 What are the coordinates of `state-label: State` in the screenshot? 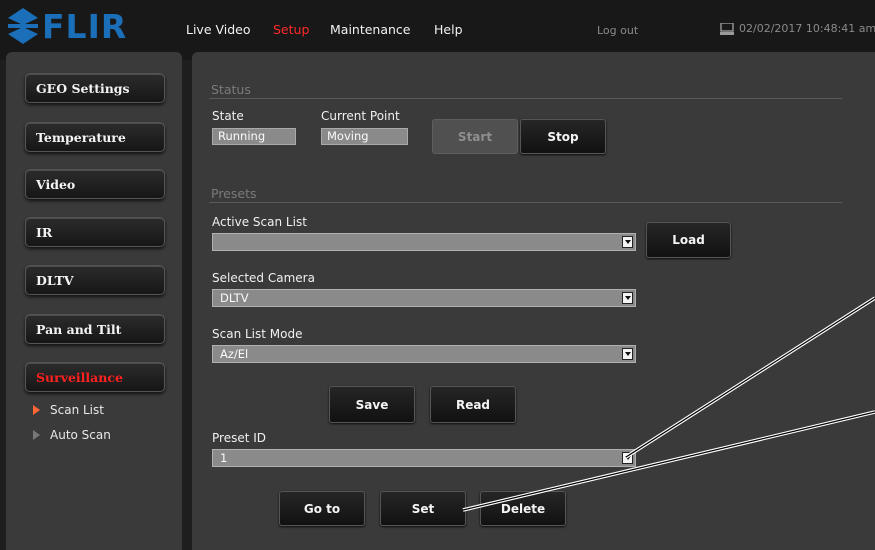 It's located at (228, 116).